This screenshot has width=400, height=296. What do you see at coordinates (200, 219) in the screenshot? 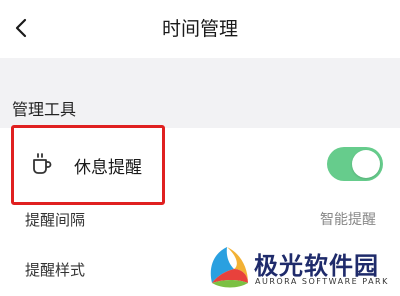
I see `reminder-interval-row: 提醒间隔 智能提醒` at bounding box center [200, 219].